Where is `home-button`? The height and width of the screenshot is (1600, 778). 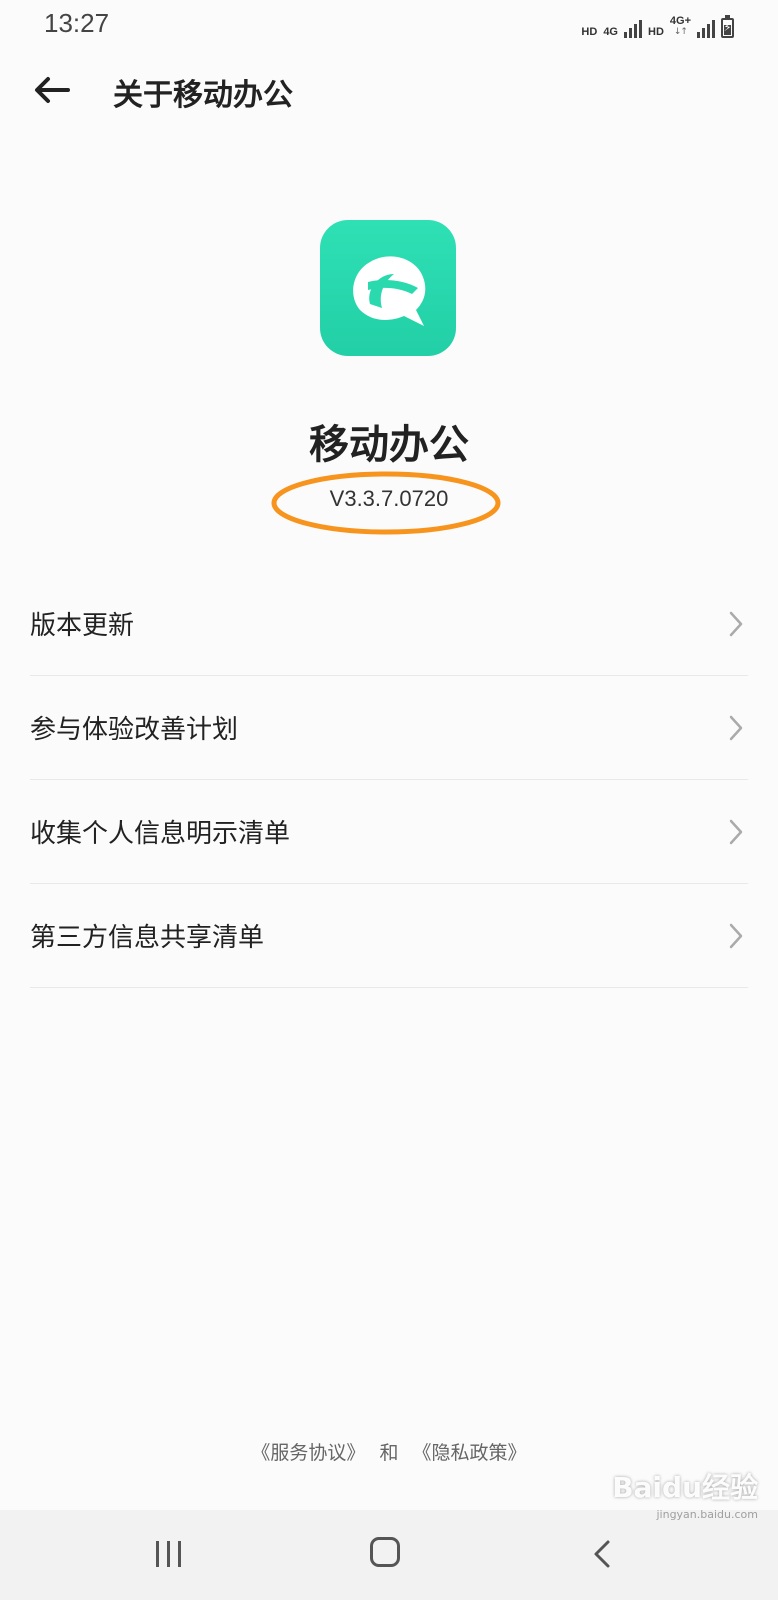 home-button is located at coordinates (385, 1552).